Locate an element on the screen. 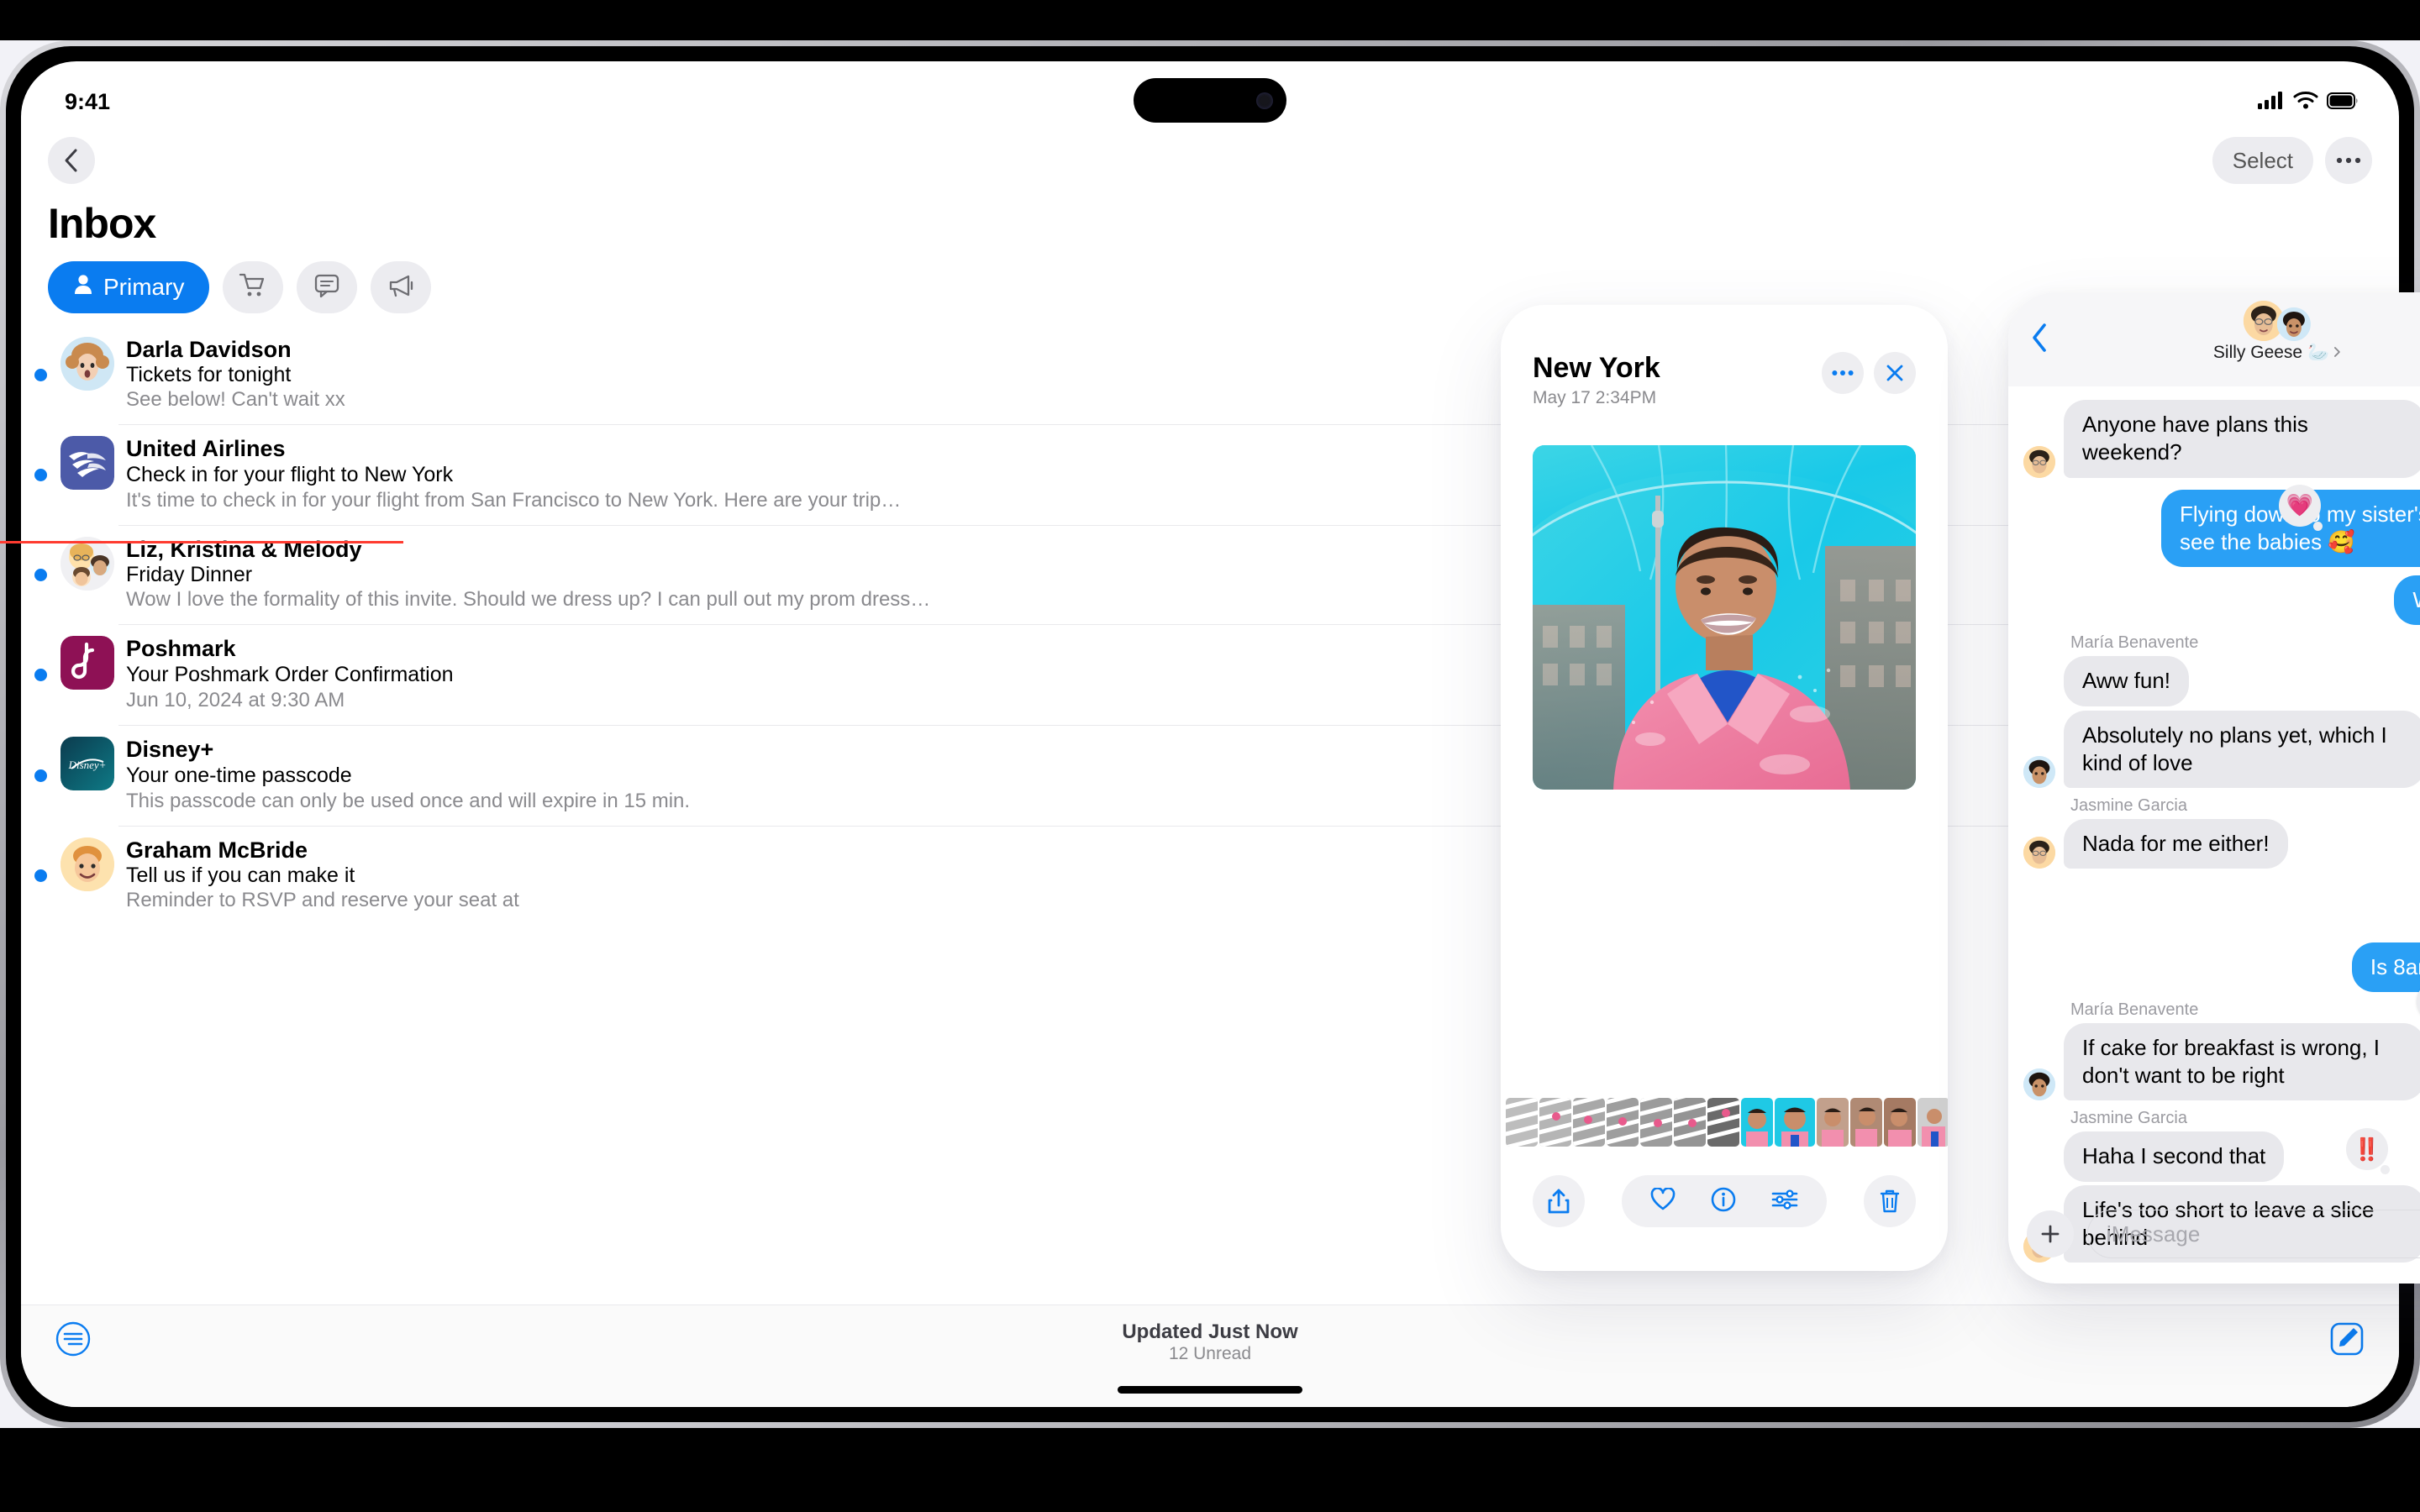 This screenshot has width=2420, height=1512. status-time: 9:41 is located at coordinates (88, 101).